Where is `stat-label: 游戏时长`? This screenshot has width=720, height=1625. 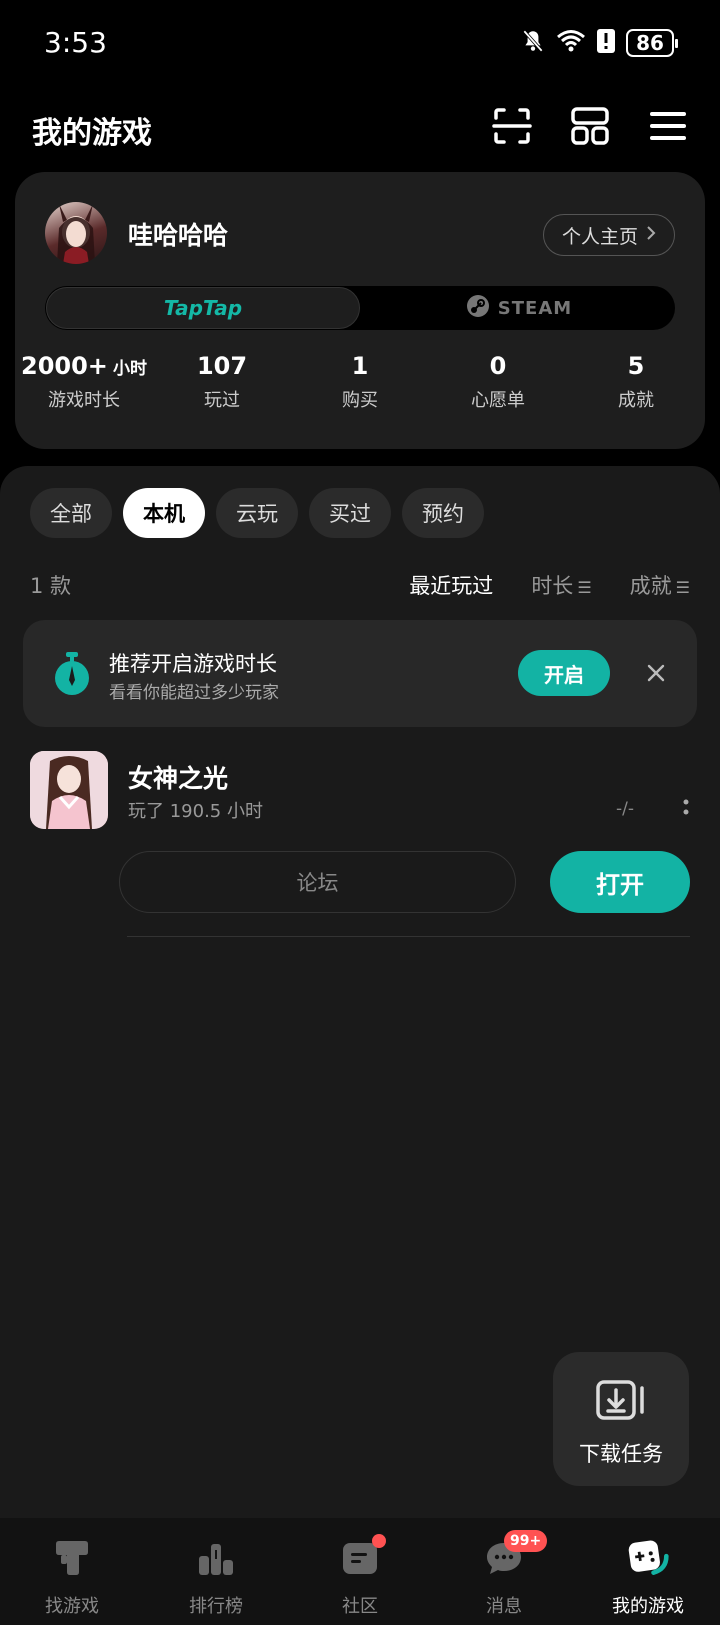
stat-label: 游戏时长 is located at coordinates (84, 400).